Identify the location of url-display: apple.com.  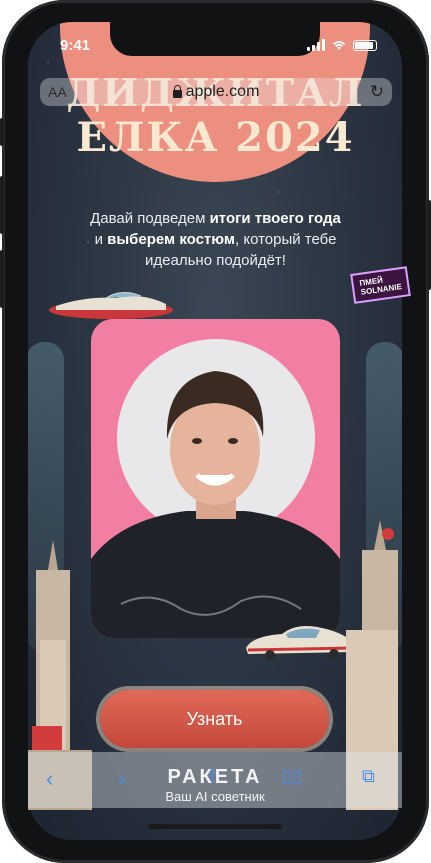
(216, 92).